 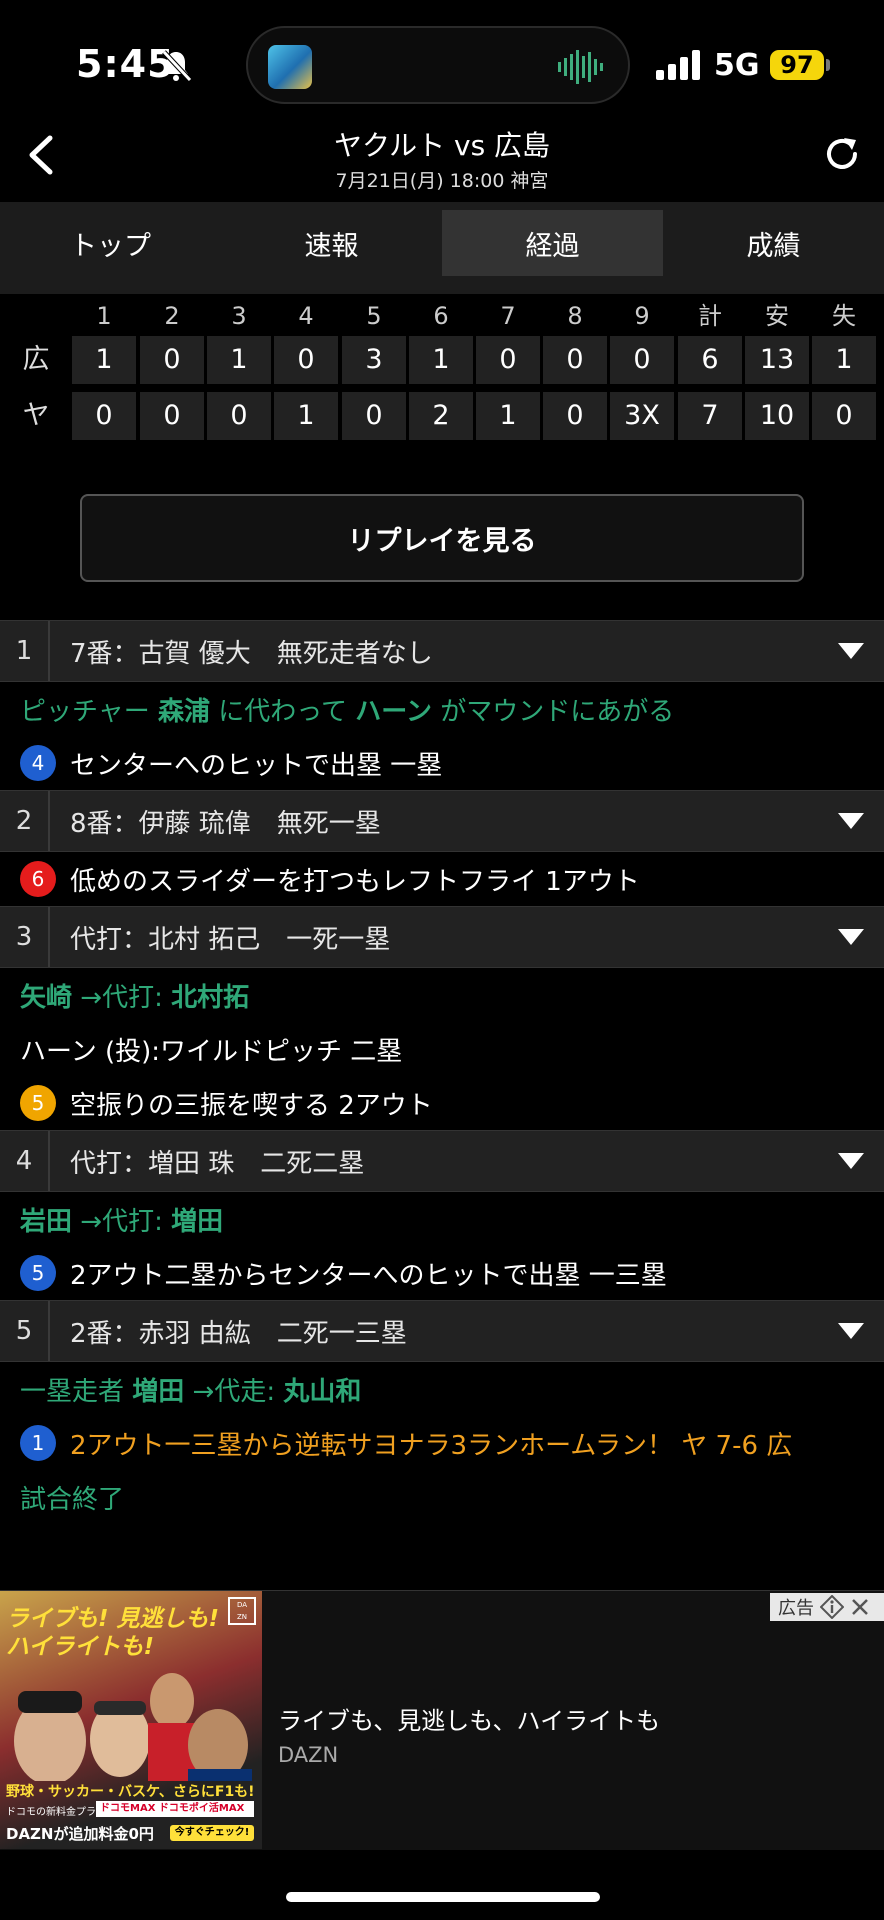 What do you see at coordinates (508, 316) in the screenshot?
I see `inning-header: 7` at bounding box center [508, 316].